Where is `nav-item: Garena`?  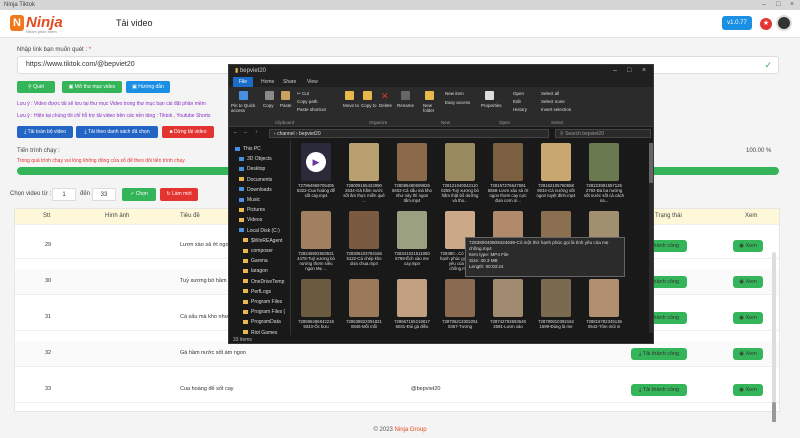 nav-item: Garena is located at coordinates (255, 261).